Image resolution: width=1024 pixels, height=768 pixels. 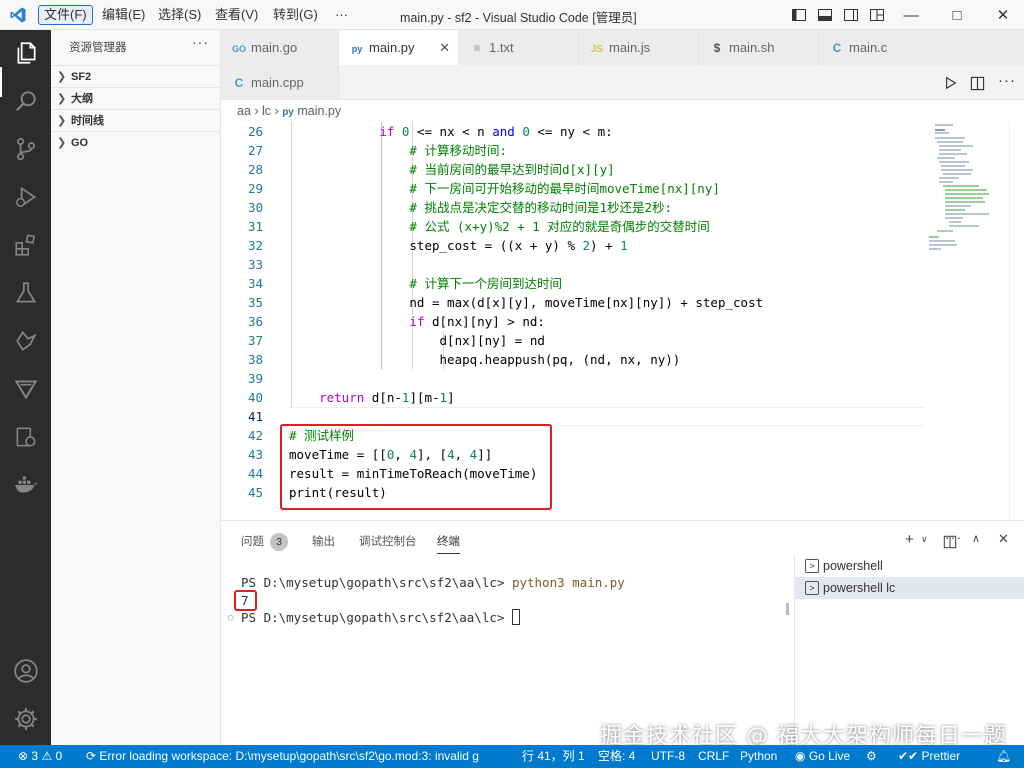 I want to click on maximize-panel-icon: ∧, so click(x=976, y=538).